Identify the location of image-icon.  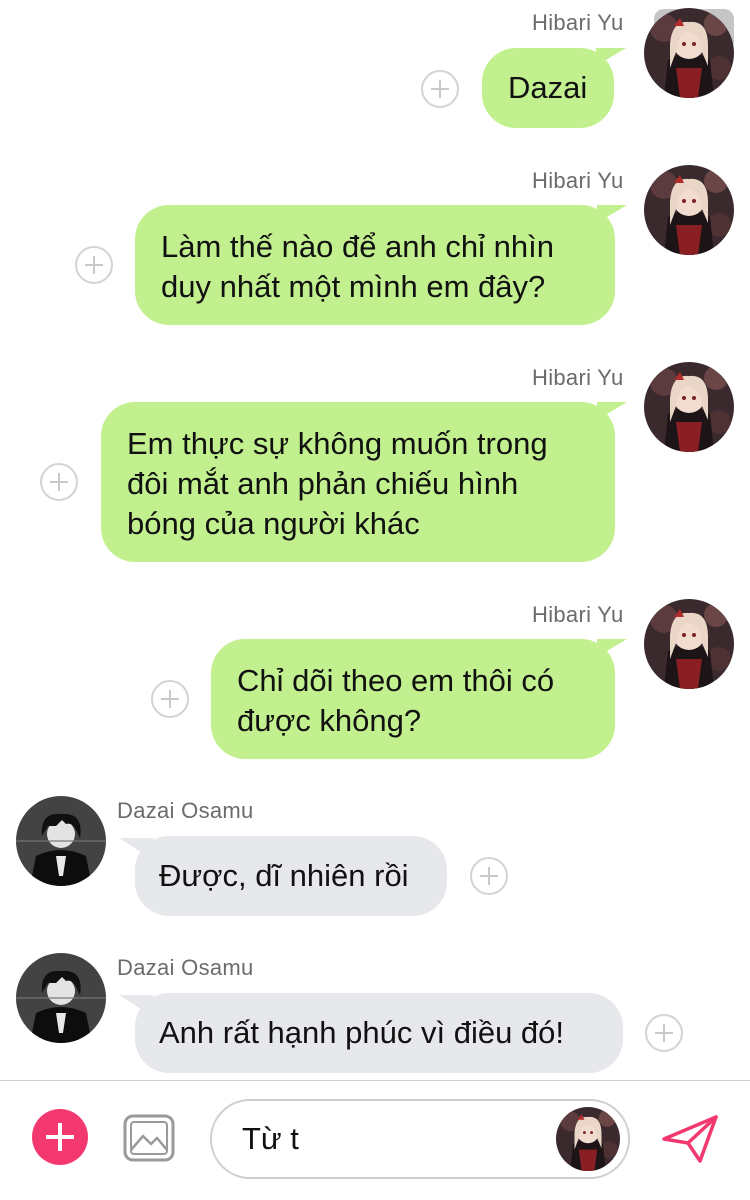
(149, 1138).